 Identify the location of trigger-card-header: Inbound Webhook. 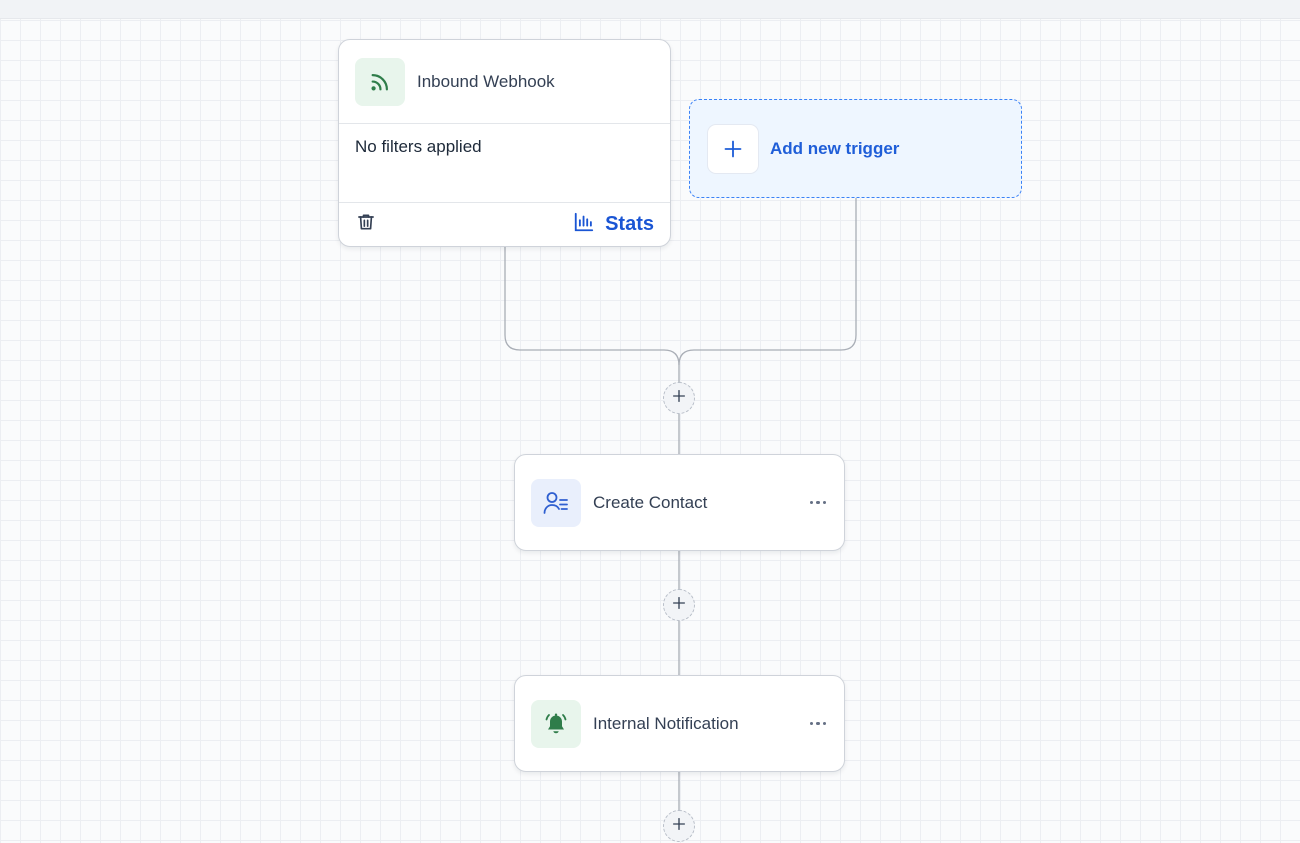
(504, 82).